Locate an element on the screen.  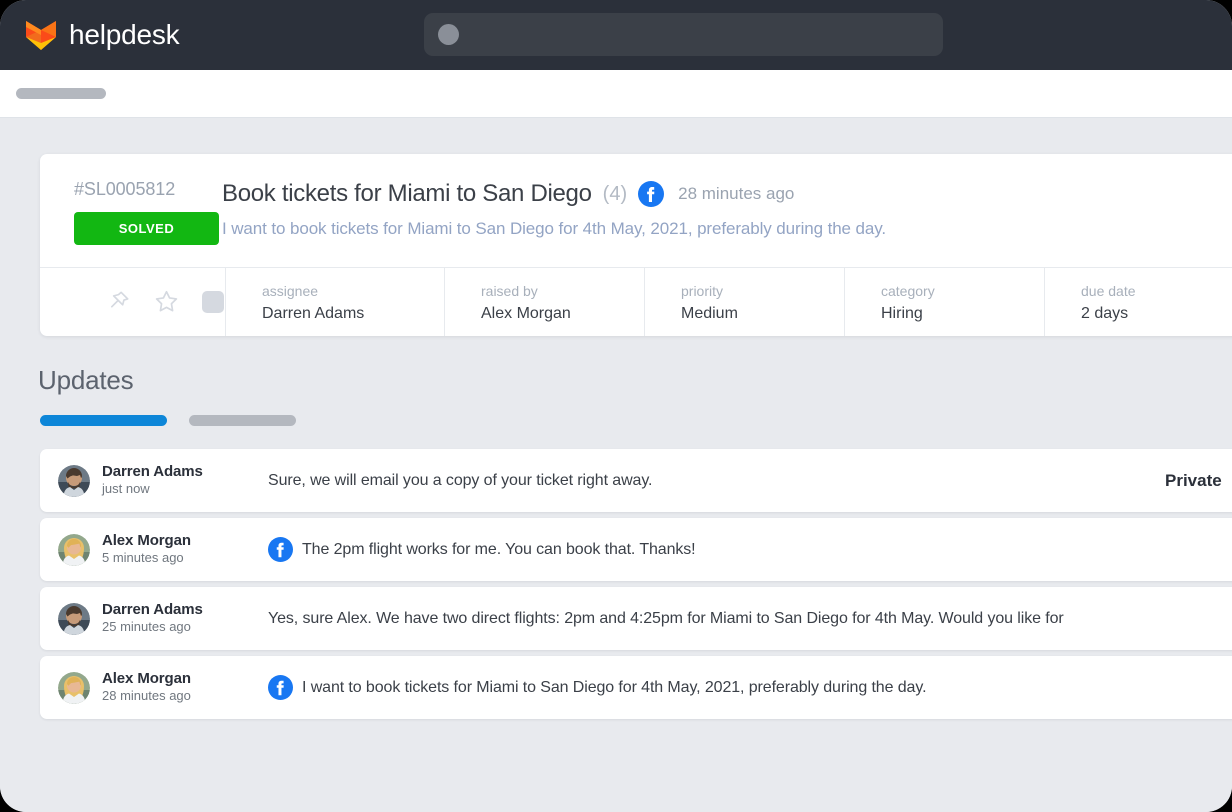
nav-placeholder-pill is located at coordinates (61, 93).